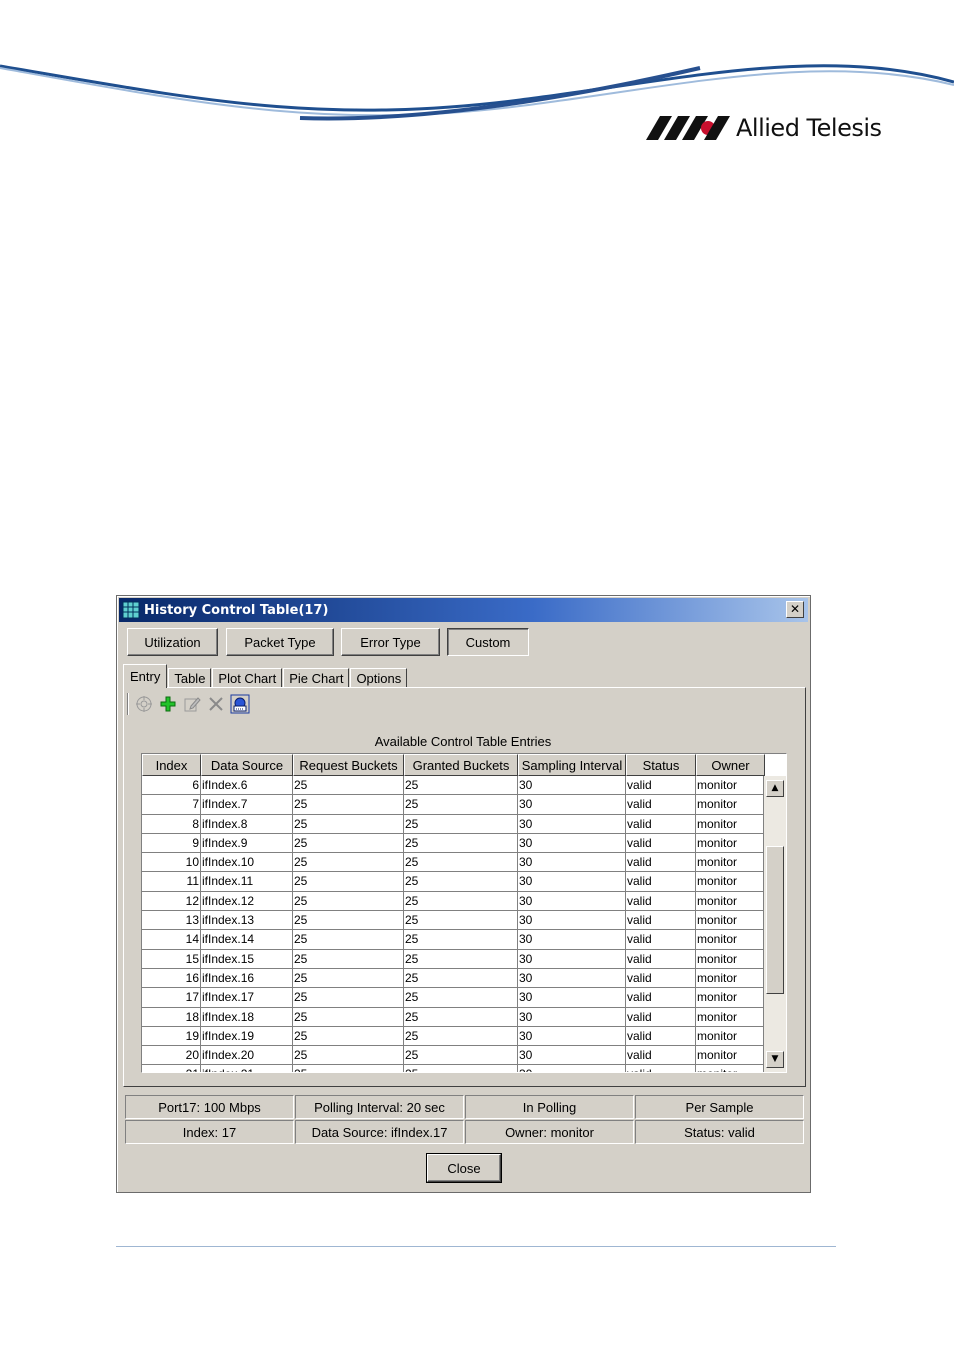 This screenshot has width=954, height=1350. I want to click on table-row: 13 ifIndex.13 25 25 30 valid monitor, so click(453, 921).